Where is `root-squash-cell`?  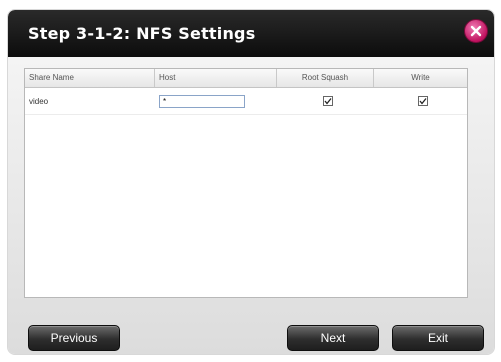
root-squash-cell is located at coordinates (325, 101).